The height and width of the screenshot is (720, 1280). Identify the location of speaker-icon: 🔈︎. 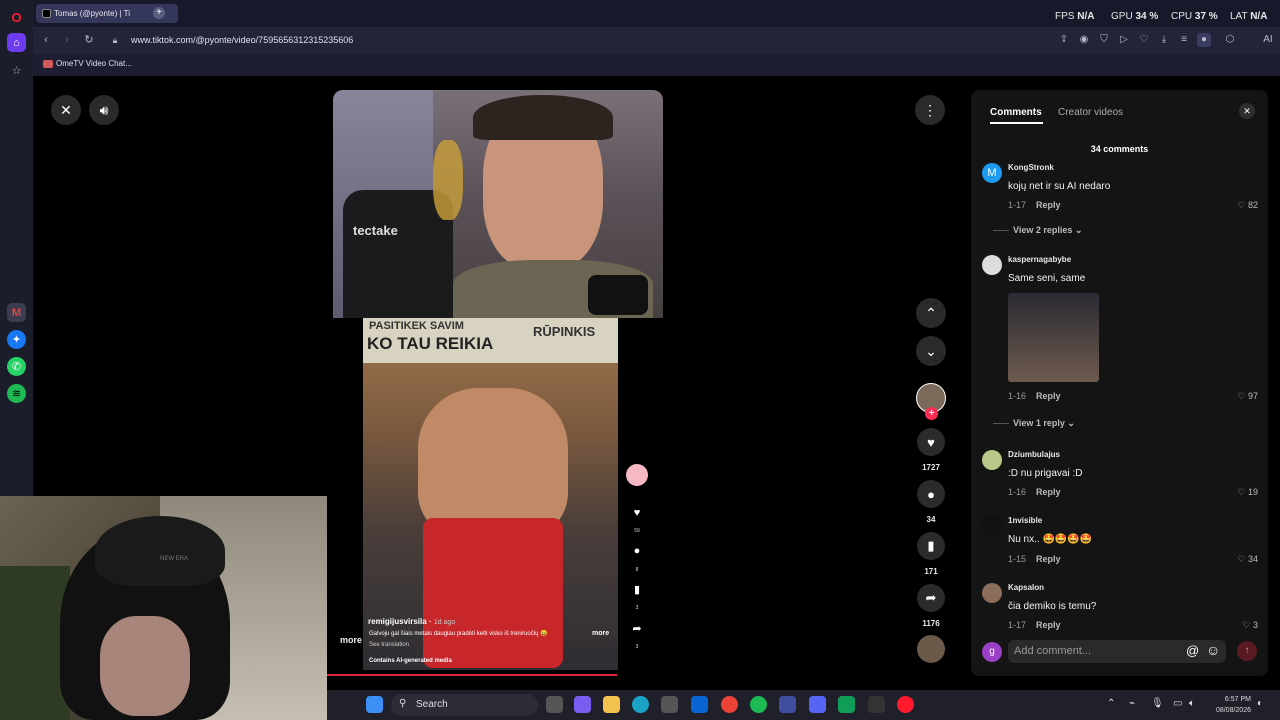
(1192, 703).